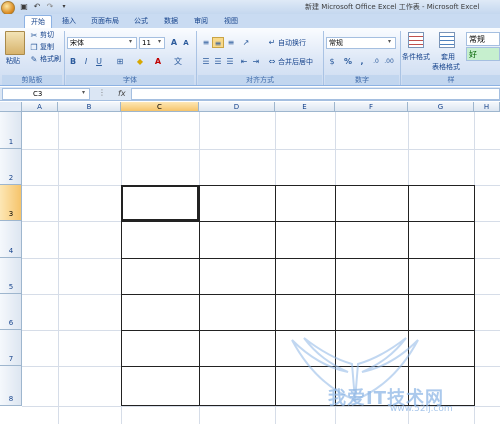 This screenshot has height=424, width=500. What do you see at coordinates (83, 92) in the screenshot?
I see `name-box-dropdown-icon: ▾` at bounding box center [83, 92].